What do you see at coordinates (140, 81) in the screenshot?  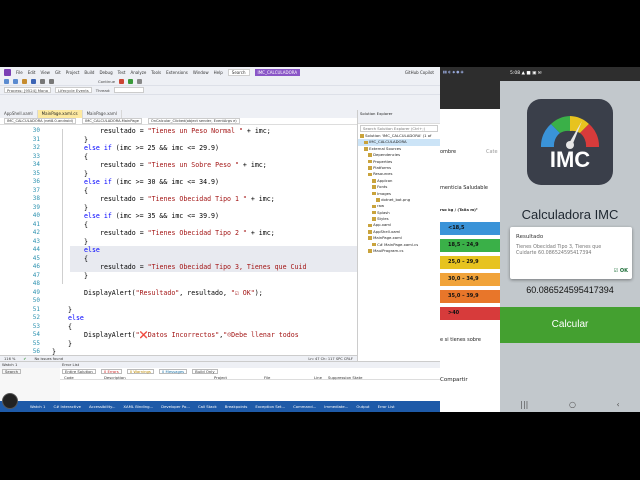 I see `step-icon` at bounding box center [140, 81].